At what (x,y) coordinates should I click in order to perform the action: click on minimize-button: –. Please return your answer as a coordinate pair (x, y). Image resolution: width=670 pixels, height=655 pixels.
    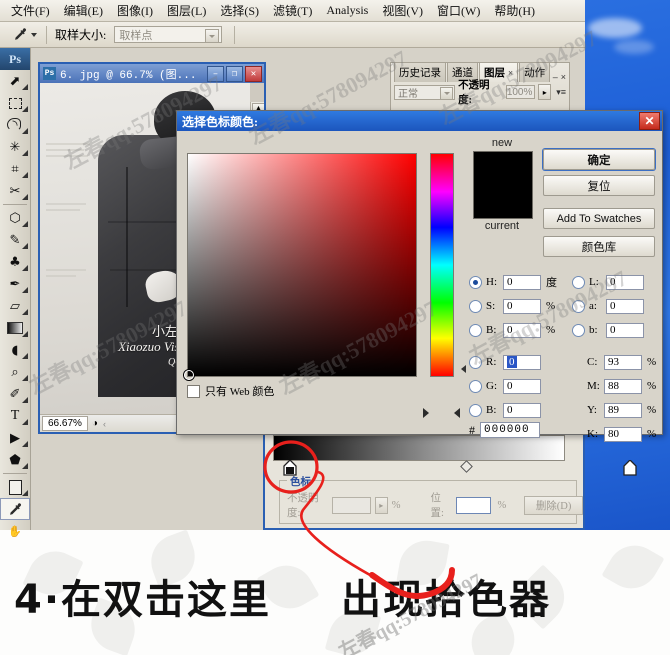
    Looking at the image, I should click on (215, 73).